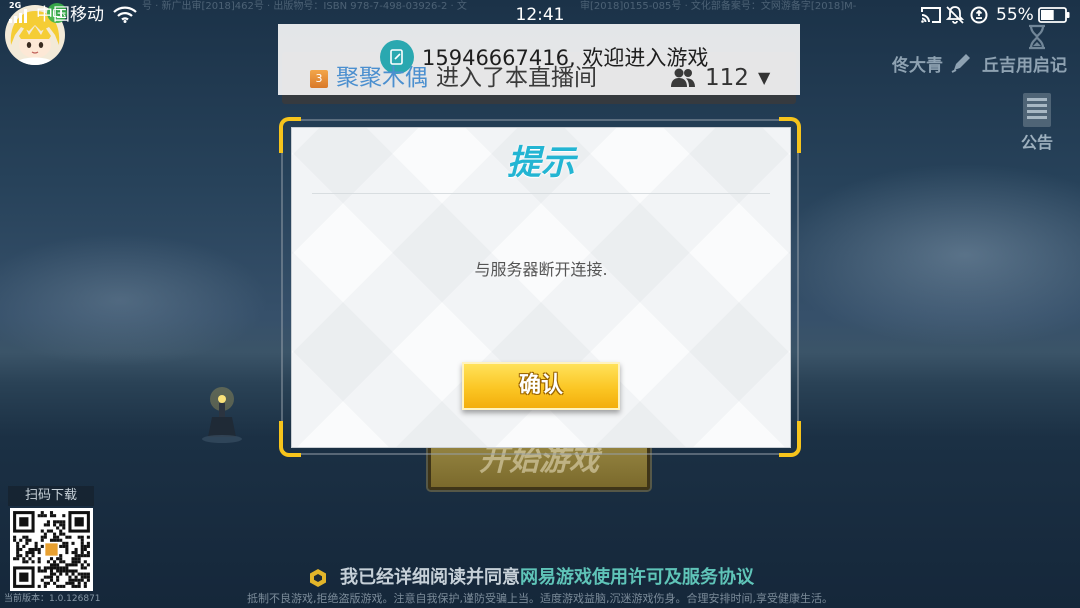  I want to click on live-user-name: 聚聚木偶, so click(382, 78).